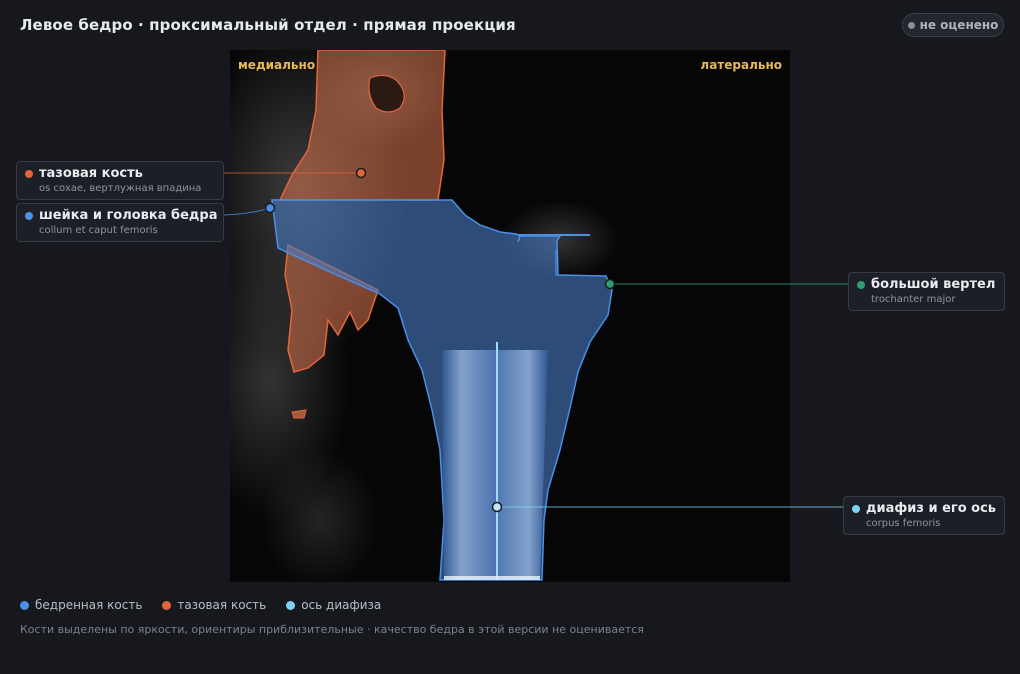 The image size is (1020, 674). Describe the element at coordinates (277, 65) in the screenshot. I see `orientation-medial: медиально` at that location.